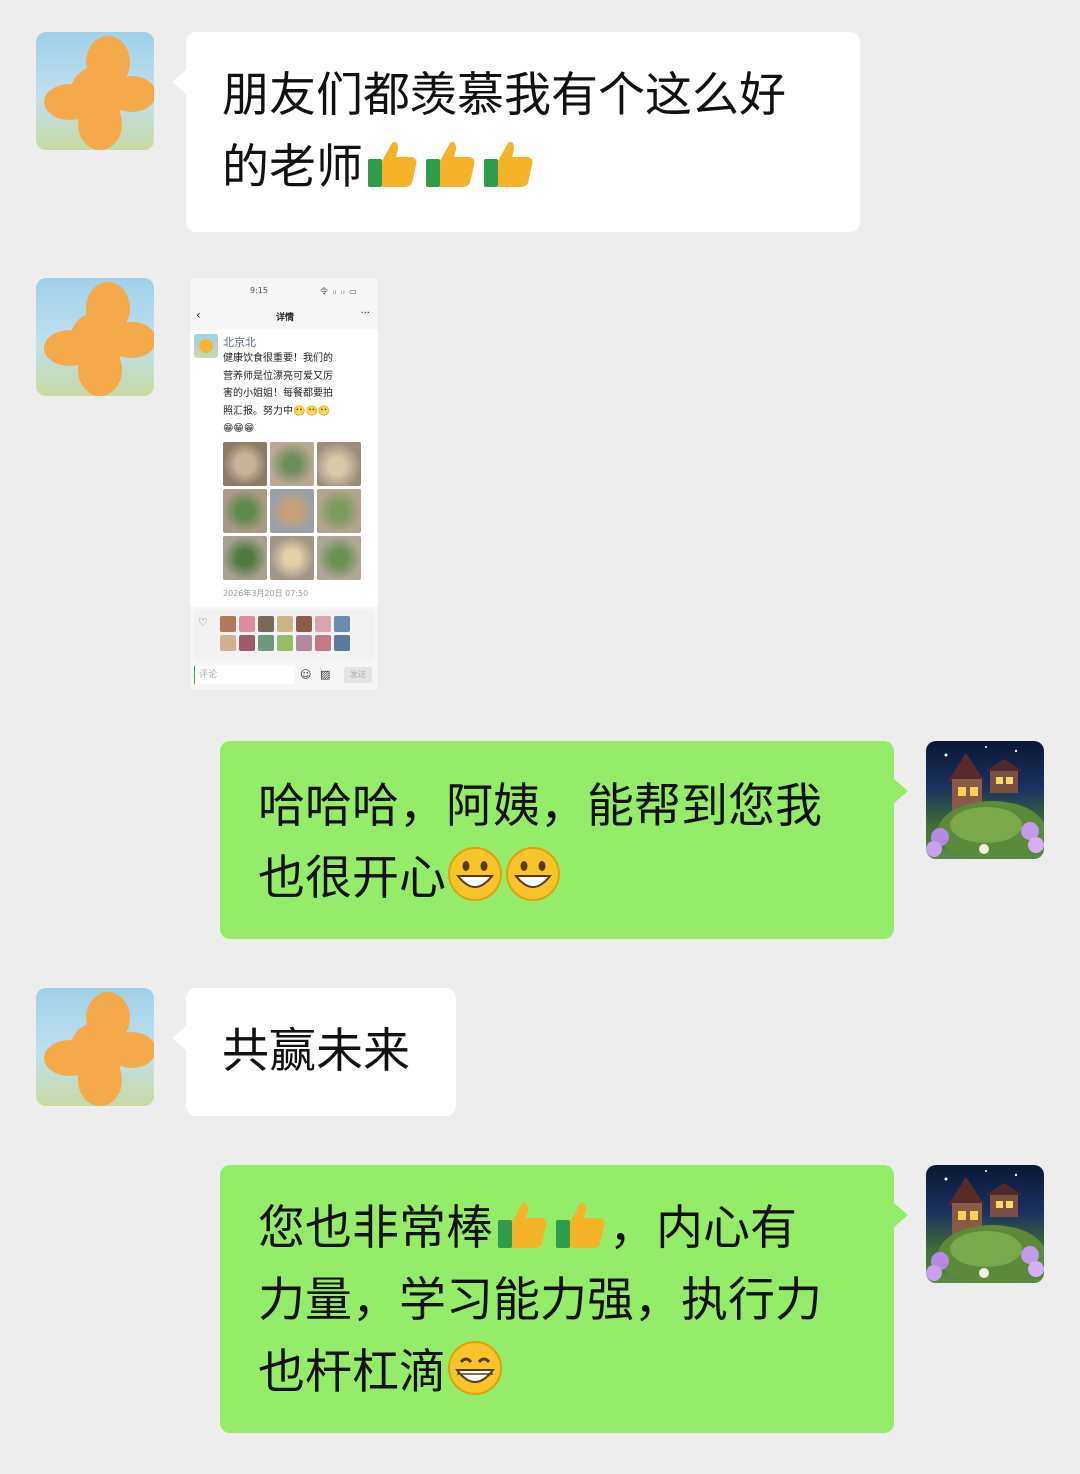 This screenshot has height=1474, width=1080. I want to click on photo-grid, so click(292, 511).